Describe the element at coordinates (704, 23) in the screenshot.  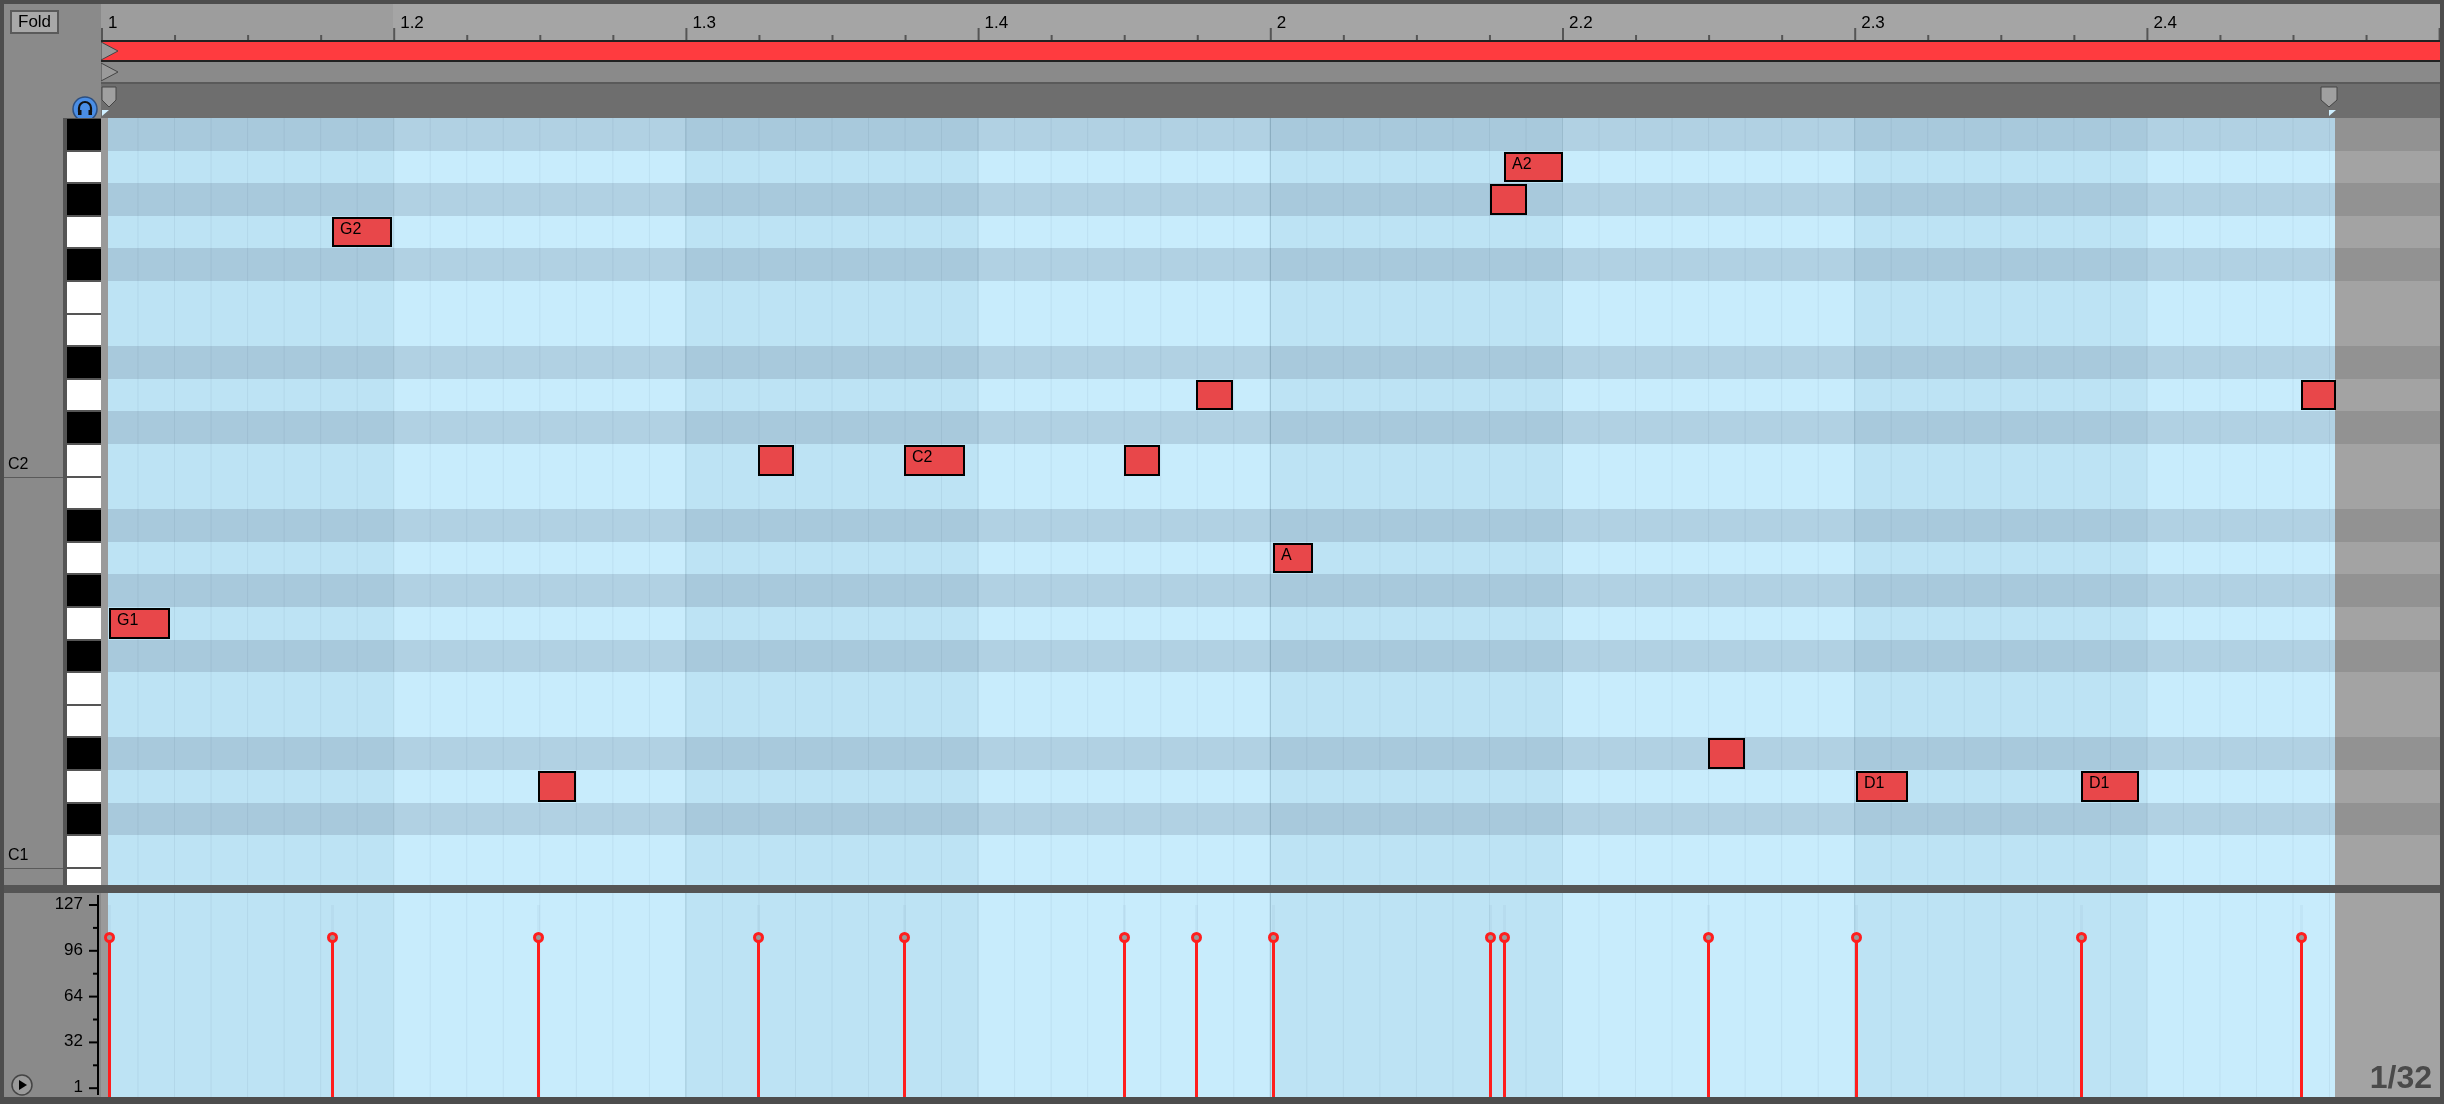
I see `ruler-label: 1.3` at that location.